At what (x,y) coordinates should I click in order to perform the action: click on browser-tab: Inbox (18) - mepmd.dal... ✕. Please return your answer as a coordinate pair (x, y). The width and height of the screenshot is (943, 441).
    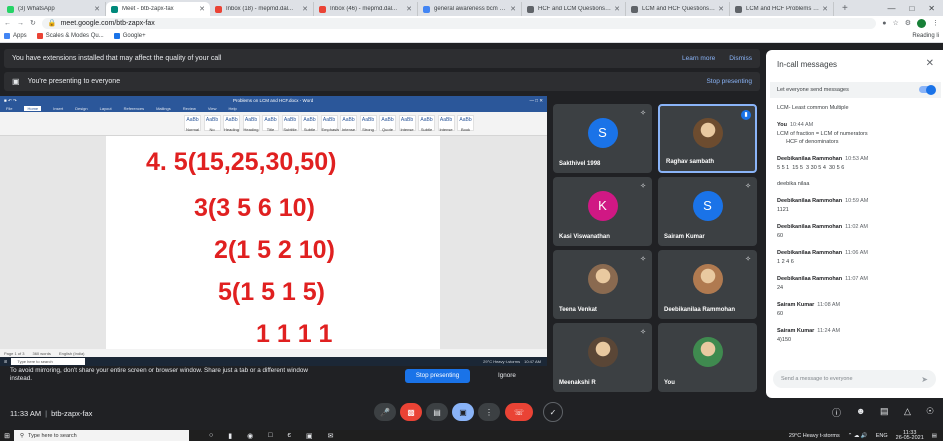
    Looking at the image, I should click on (262, 9).